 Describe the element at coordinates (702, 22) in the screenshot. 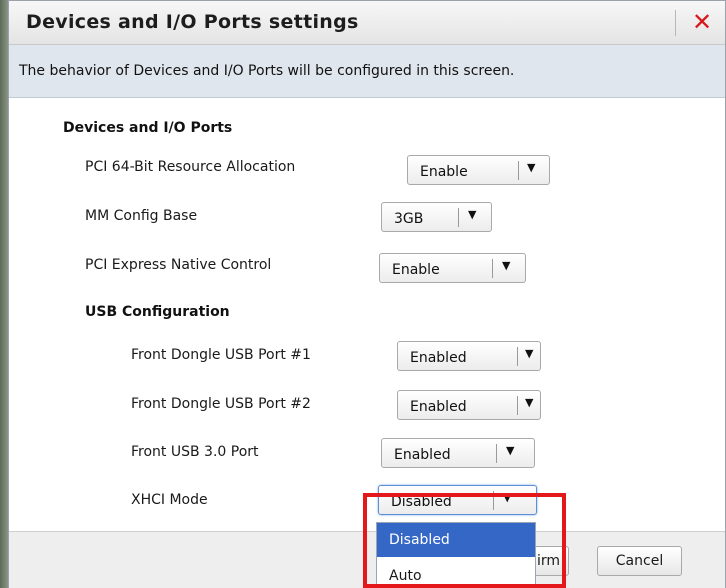

I see `close-icon: ✕` at that location.